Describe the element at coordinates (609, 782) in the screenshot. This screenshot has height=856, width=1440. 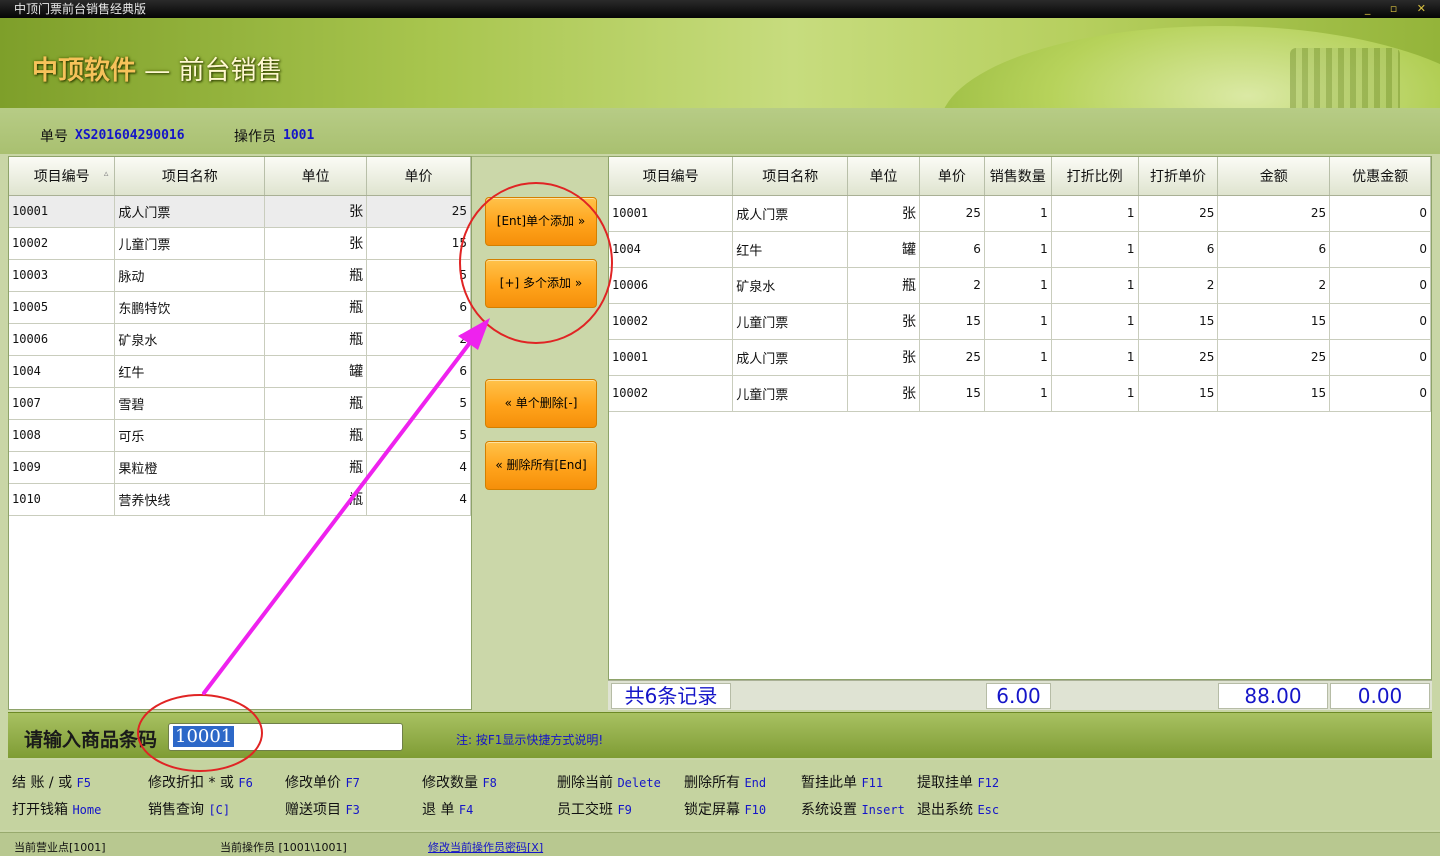
I see `shortcut-item: 删除当前 Delete` at that location.